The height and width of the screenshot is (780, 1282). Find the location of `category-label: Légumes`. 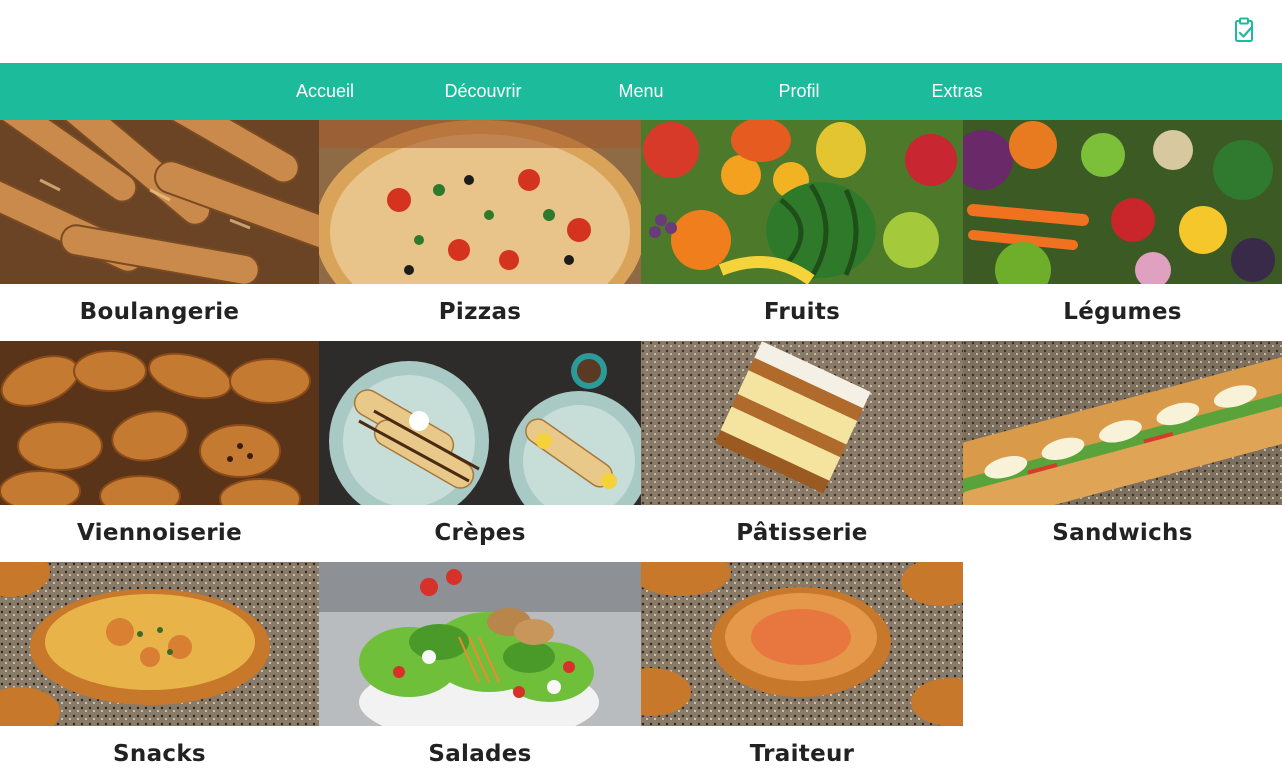

category-label: Légumes is located at coordinates (1122, 312).